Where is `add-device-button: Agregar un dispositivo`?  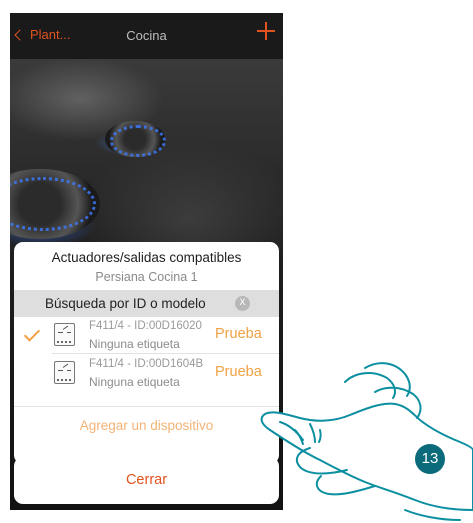
add-device-button: Agregar un dispositivo is located at coordinates (146, 425).